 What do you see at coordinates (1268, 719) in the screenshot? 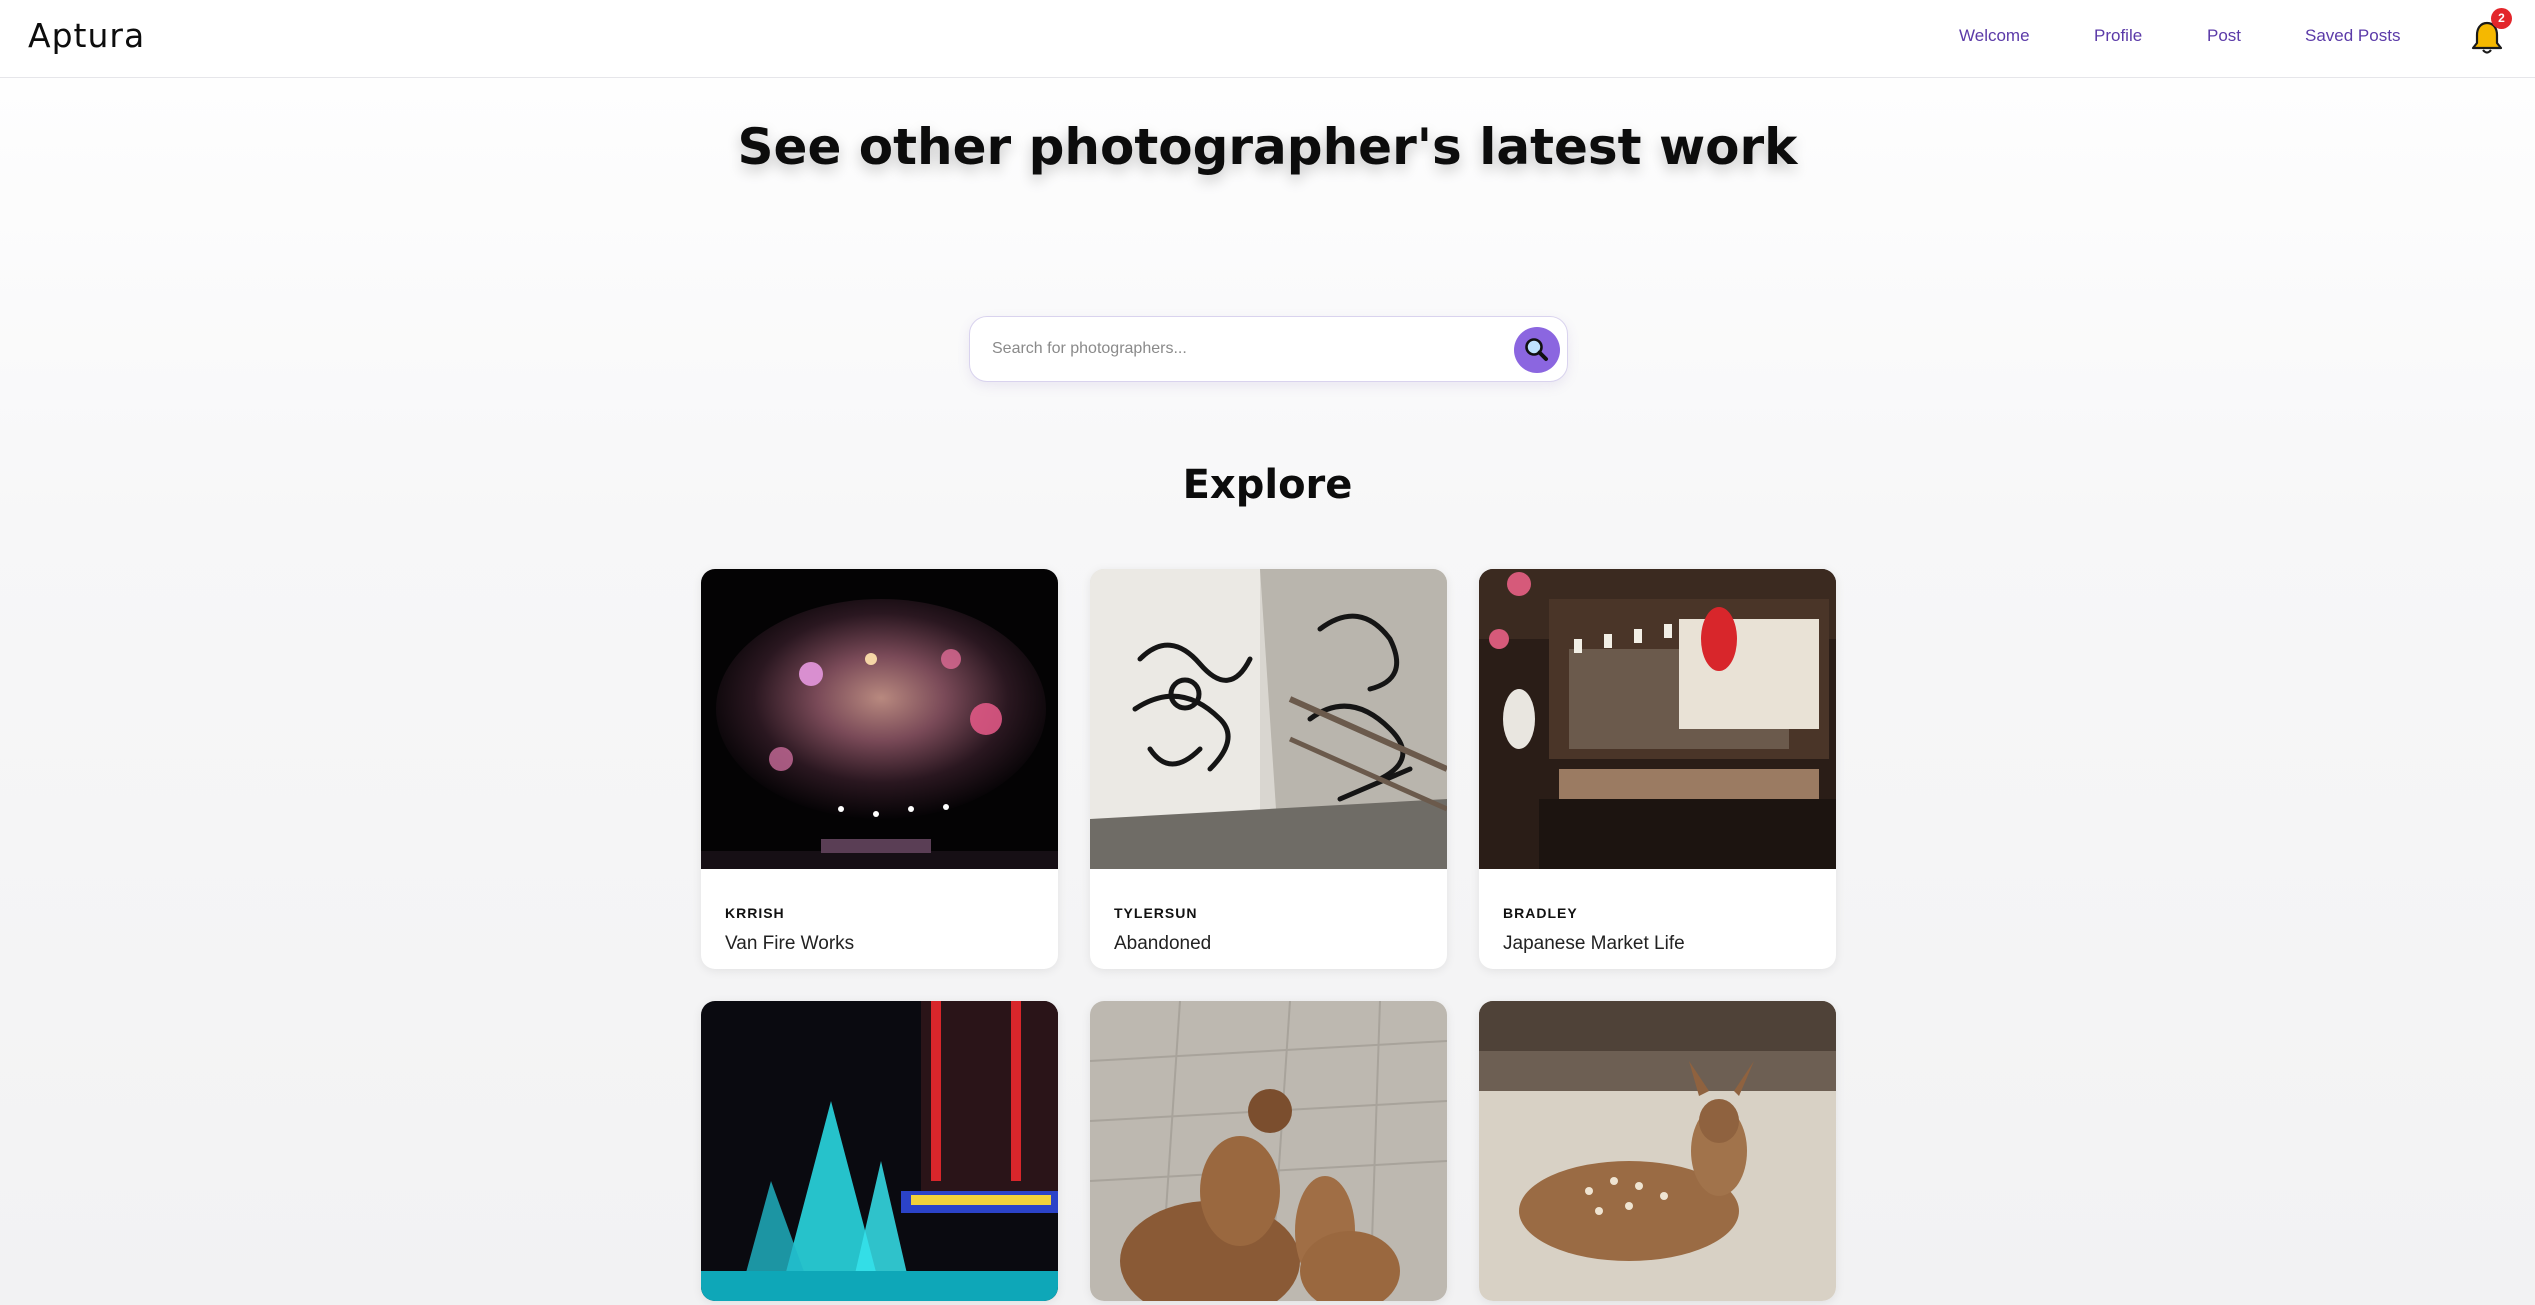
I see `graffiti-photo` at bounding box center [1268, 719].